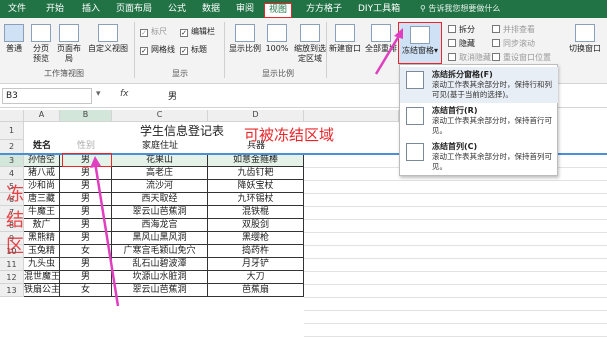  I want to click on formula-input: 男, so click(172, 95).